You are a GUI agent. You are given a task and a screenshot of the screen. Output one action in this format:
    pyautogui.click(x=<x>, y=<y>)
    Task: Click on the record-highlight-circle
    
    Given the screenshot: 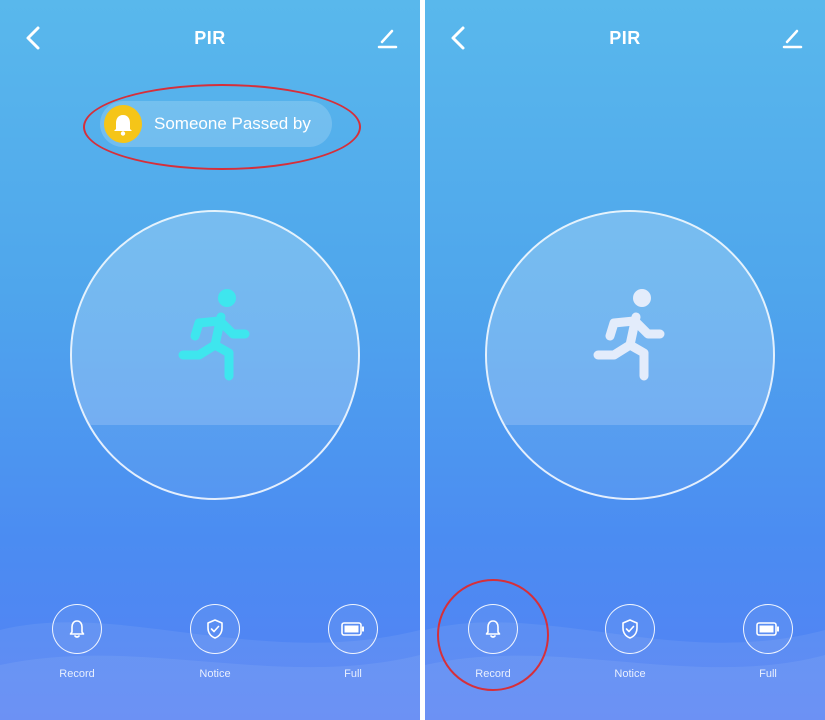 What is the action you would take?
    pyautogui.click(x=493, y=635)
    